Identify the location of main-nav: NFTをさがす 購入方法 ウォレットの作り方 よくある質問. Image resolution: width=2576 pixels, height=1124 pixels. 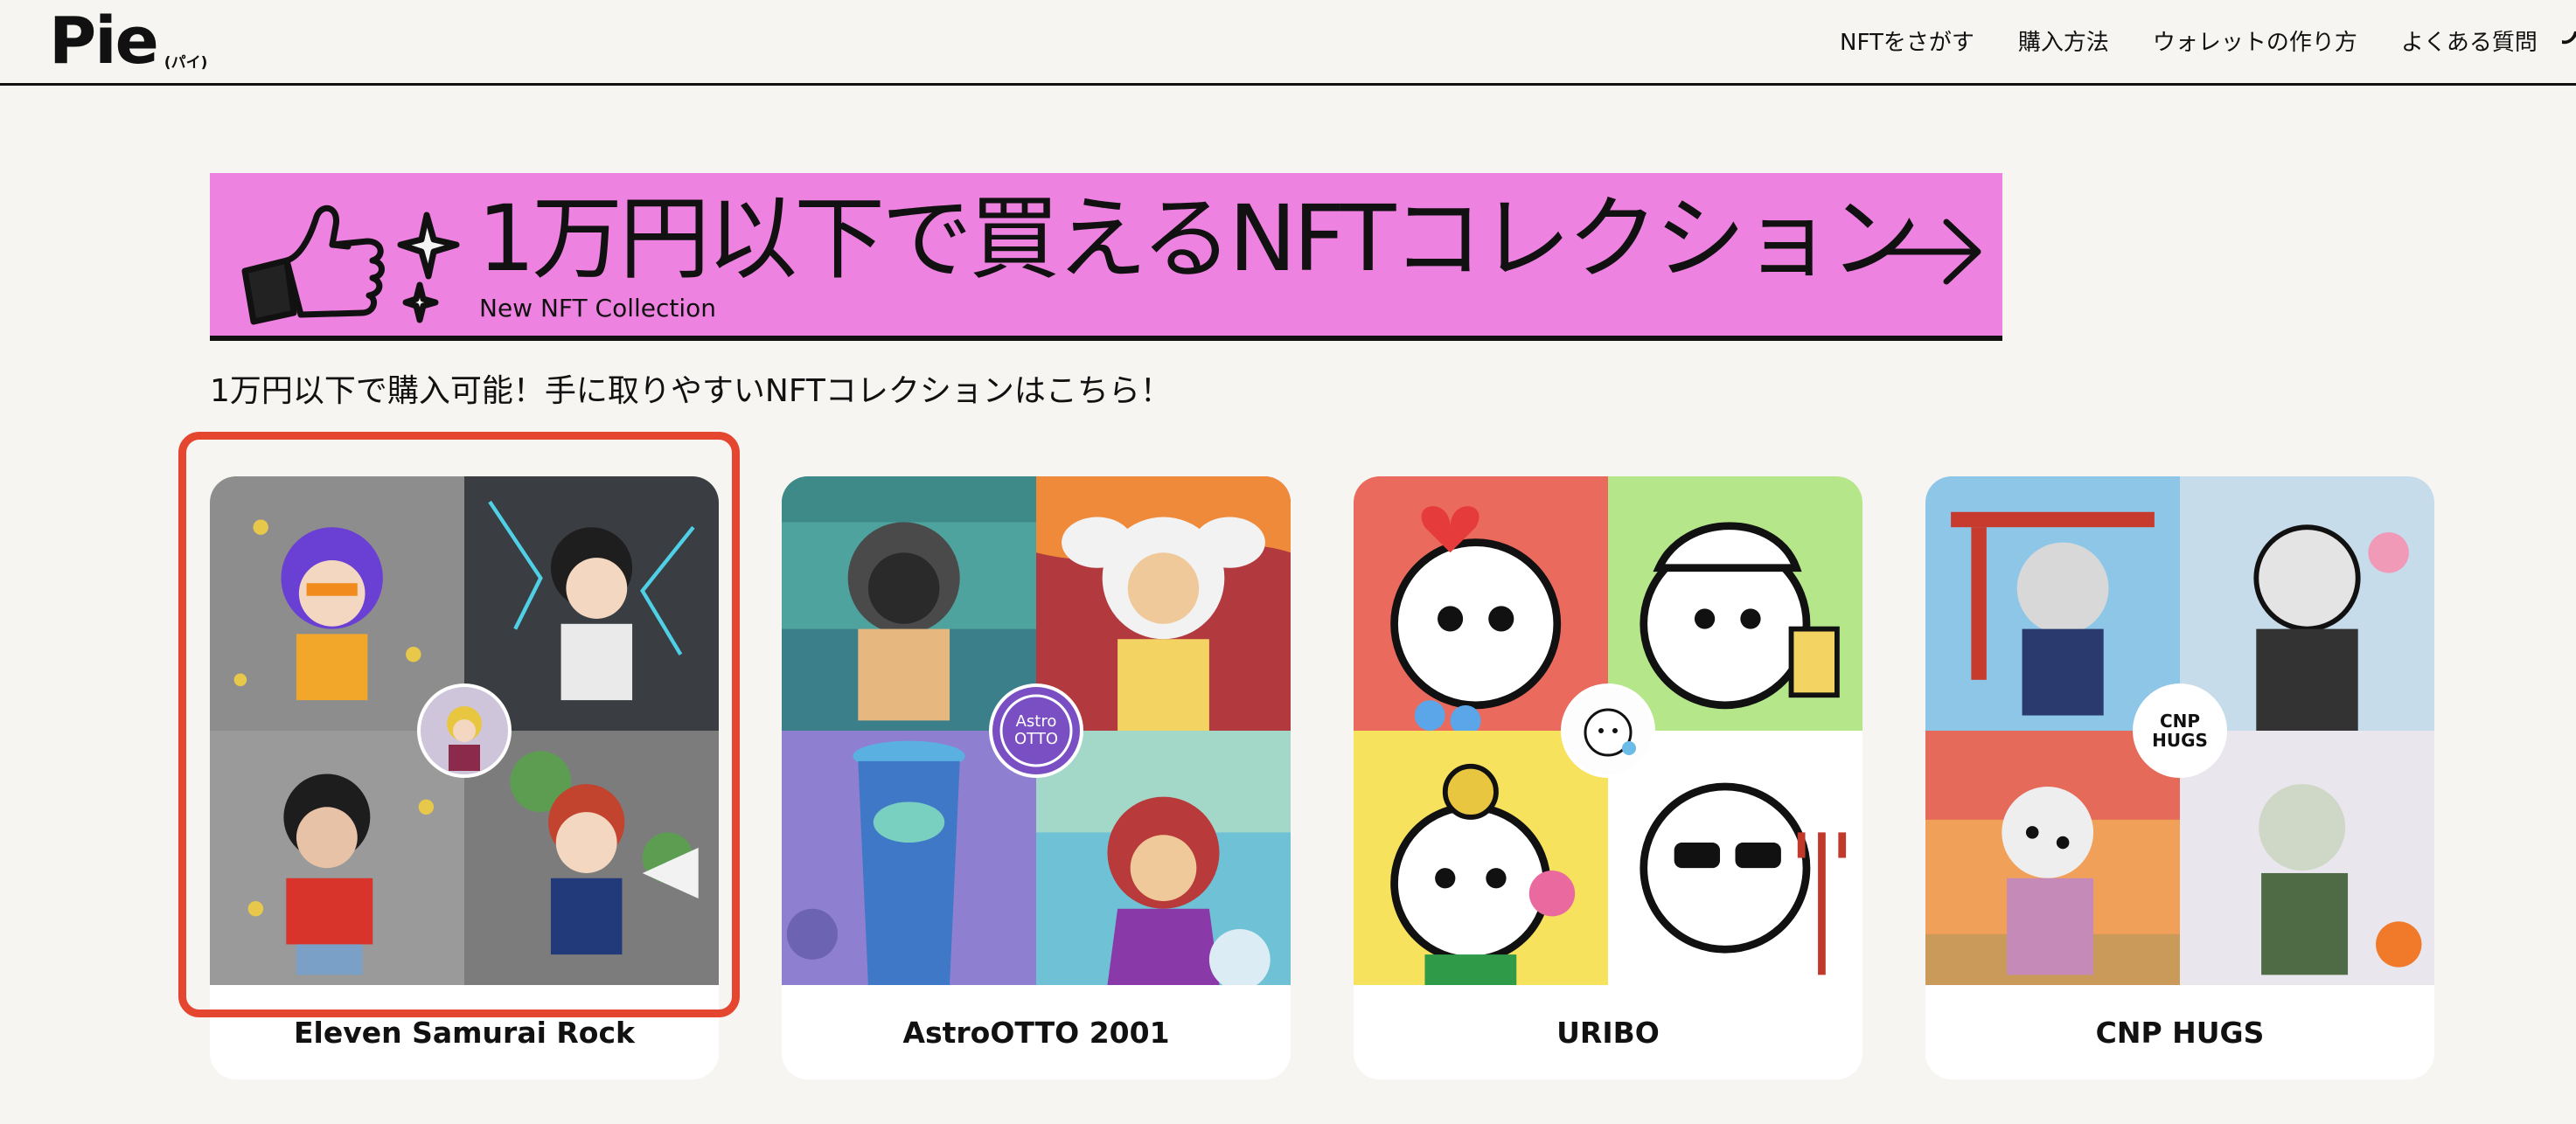
(2189, 40).